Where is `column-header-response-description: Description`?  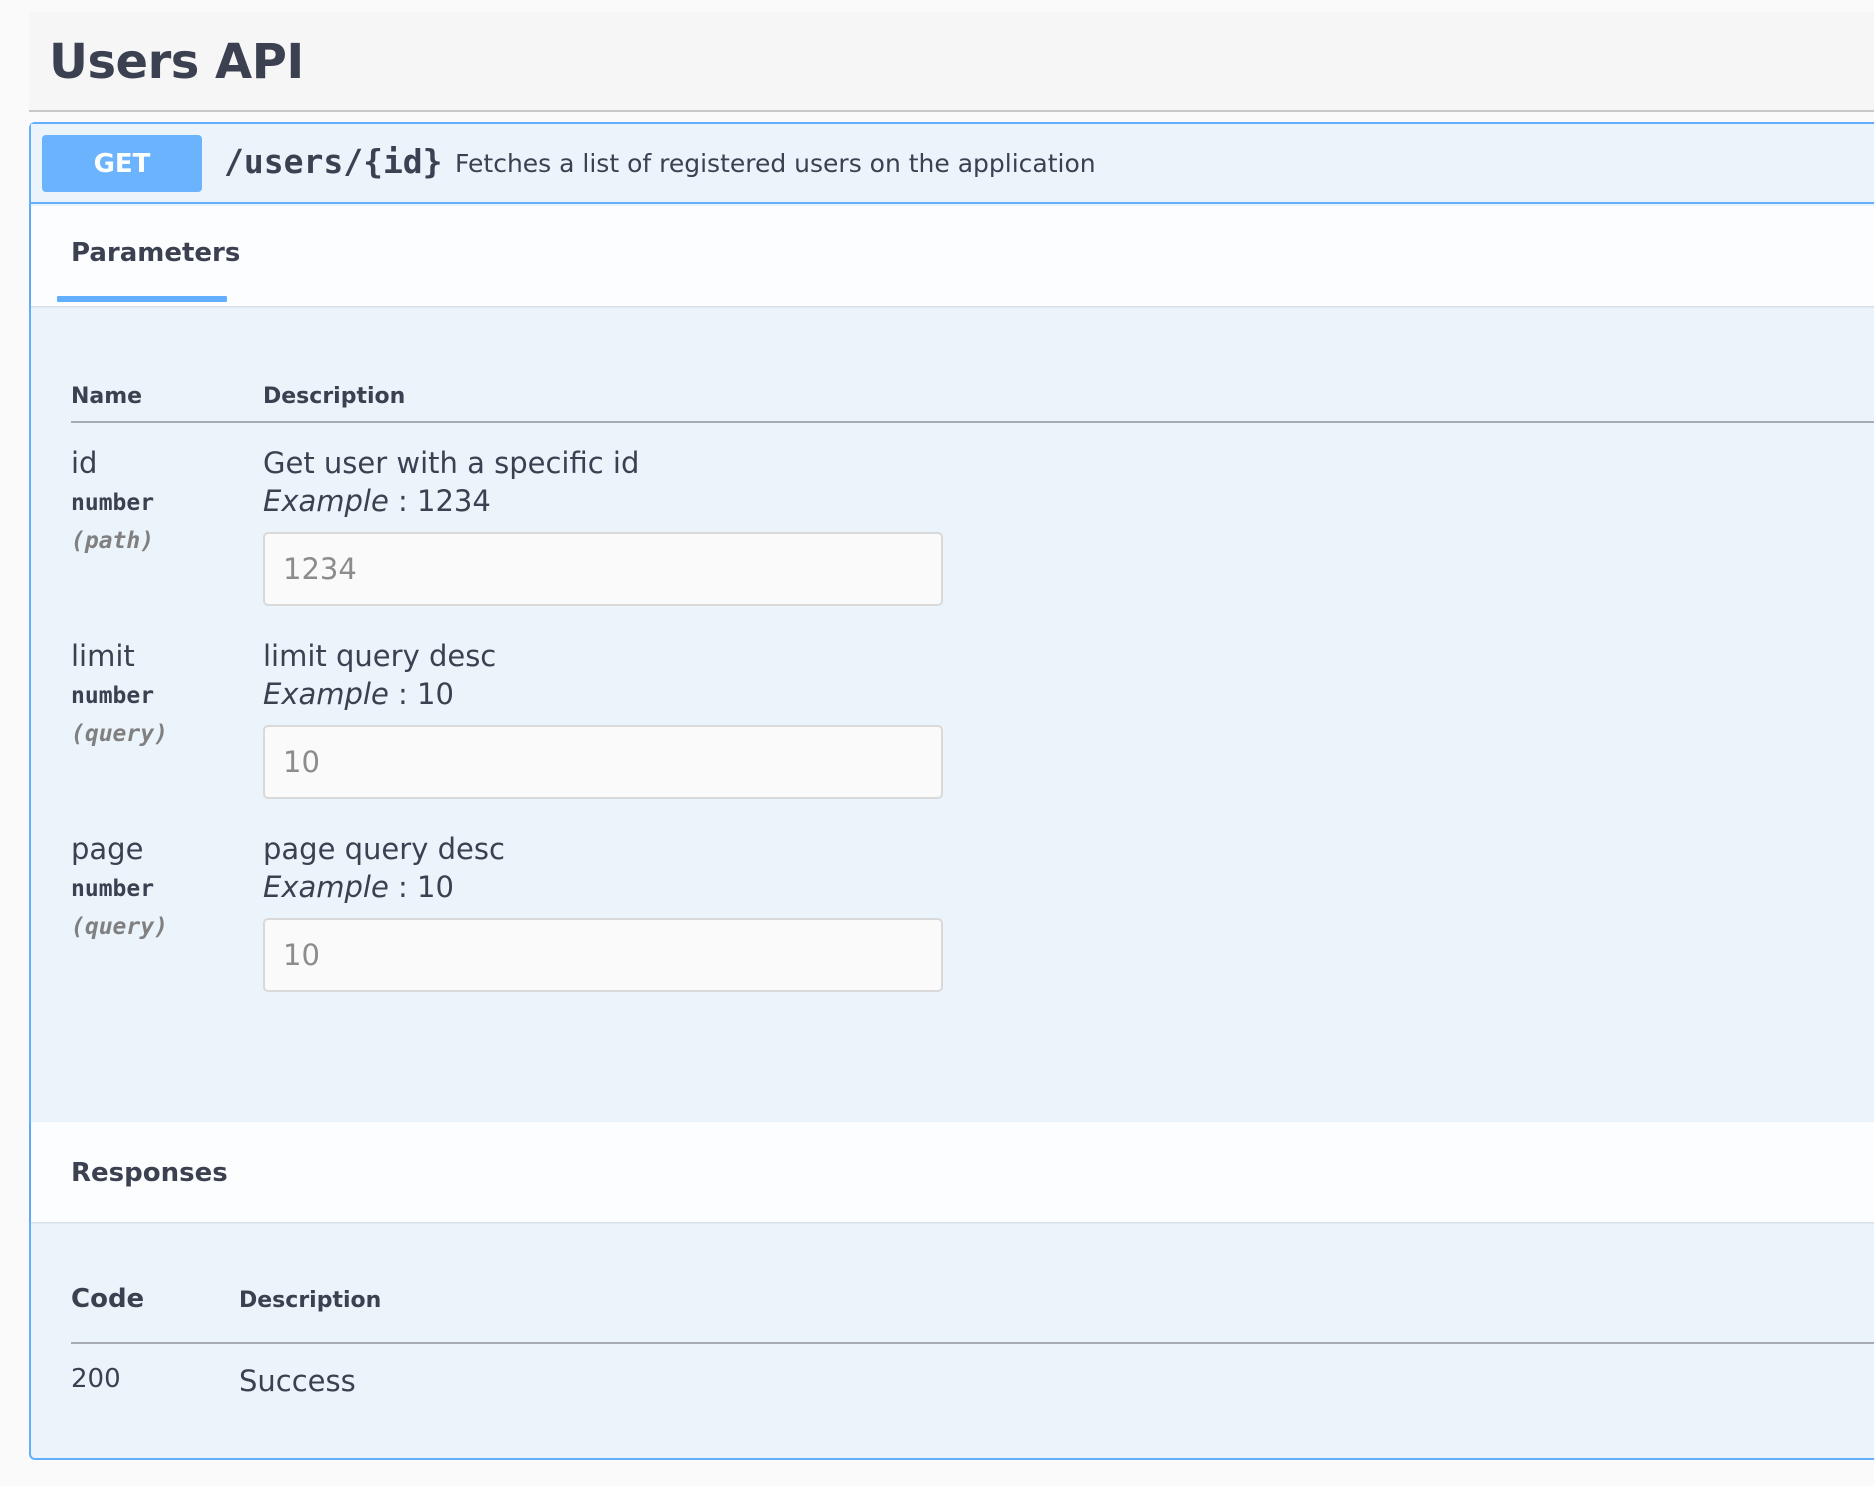 column-header-response-description: Description is located at coordinates (310, 1300).